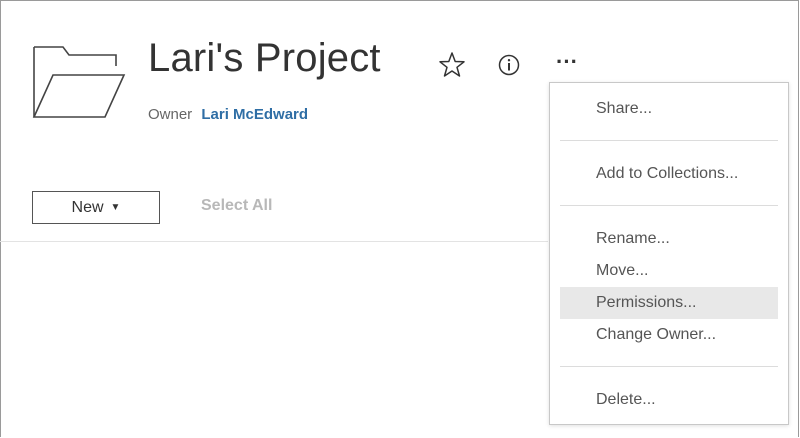  What do you see at coordinates (236, 206) in the screenshot?
I see `select-all-button: Select All` at bounding box center [236, 206].